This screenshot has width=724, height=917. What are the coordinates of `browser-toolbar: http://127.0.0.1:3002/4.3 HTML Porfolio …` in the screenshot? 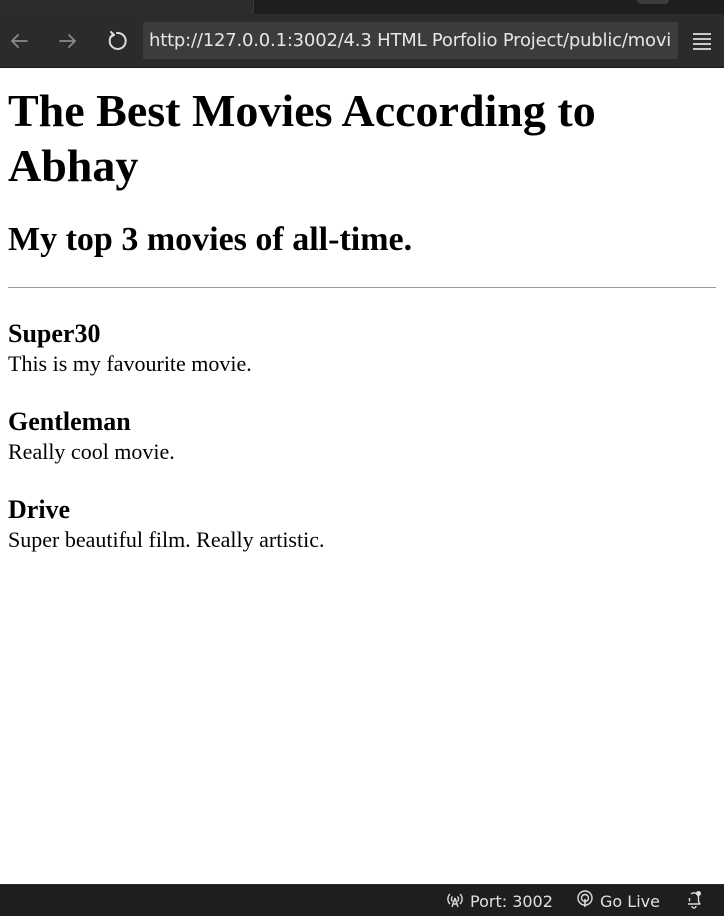 It's located at (362, 41).